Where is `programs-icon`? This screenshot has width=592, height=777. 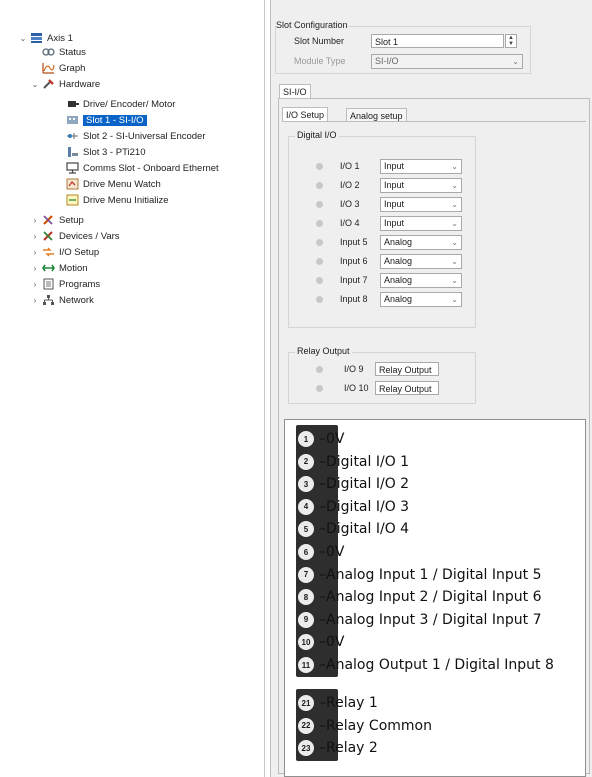 programs-icon is located at coordinates (48, 284).